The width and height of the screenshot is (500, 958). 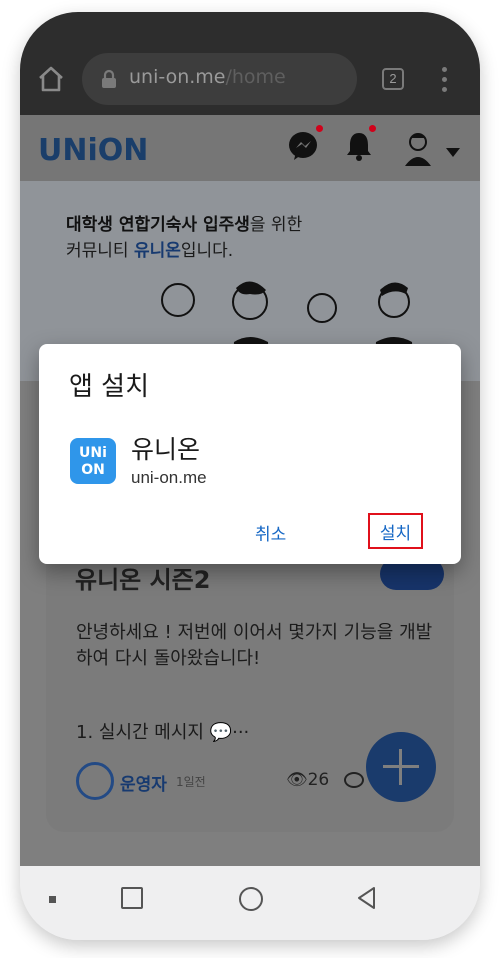 I want to click on post-body: 안녕하세요 ! 저번에 이어서 몇가지 기능을 개발하여 다시 돌아왔습니다!, so click(x=254, y=645).